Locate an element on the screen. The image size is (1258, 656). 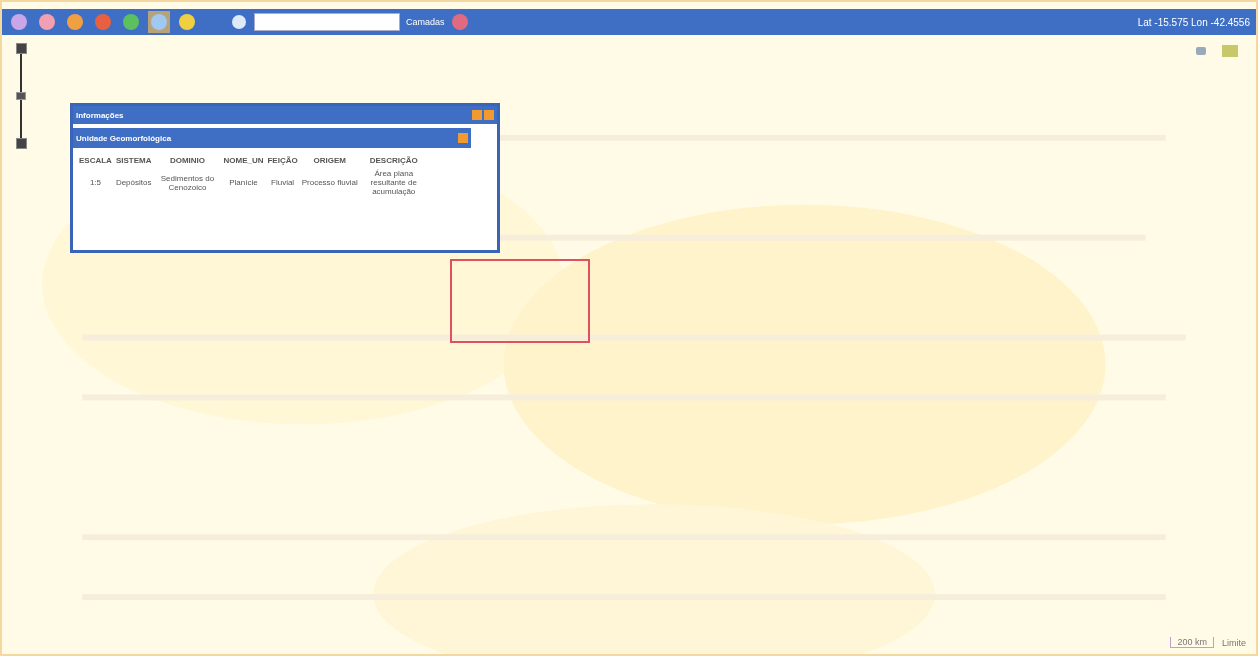
coordinates-text: Lat -15.575 Lon -42.4556 is located at coordinates (1193, 22).